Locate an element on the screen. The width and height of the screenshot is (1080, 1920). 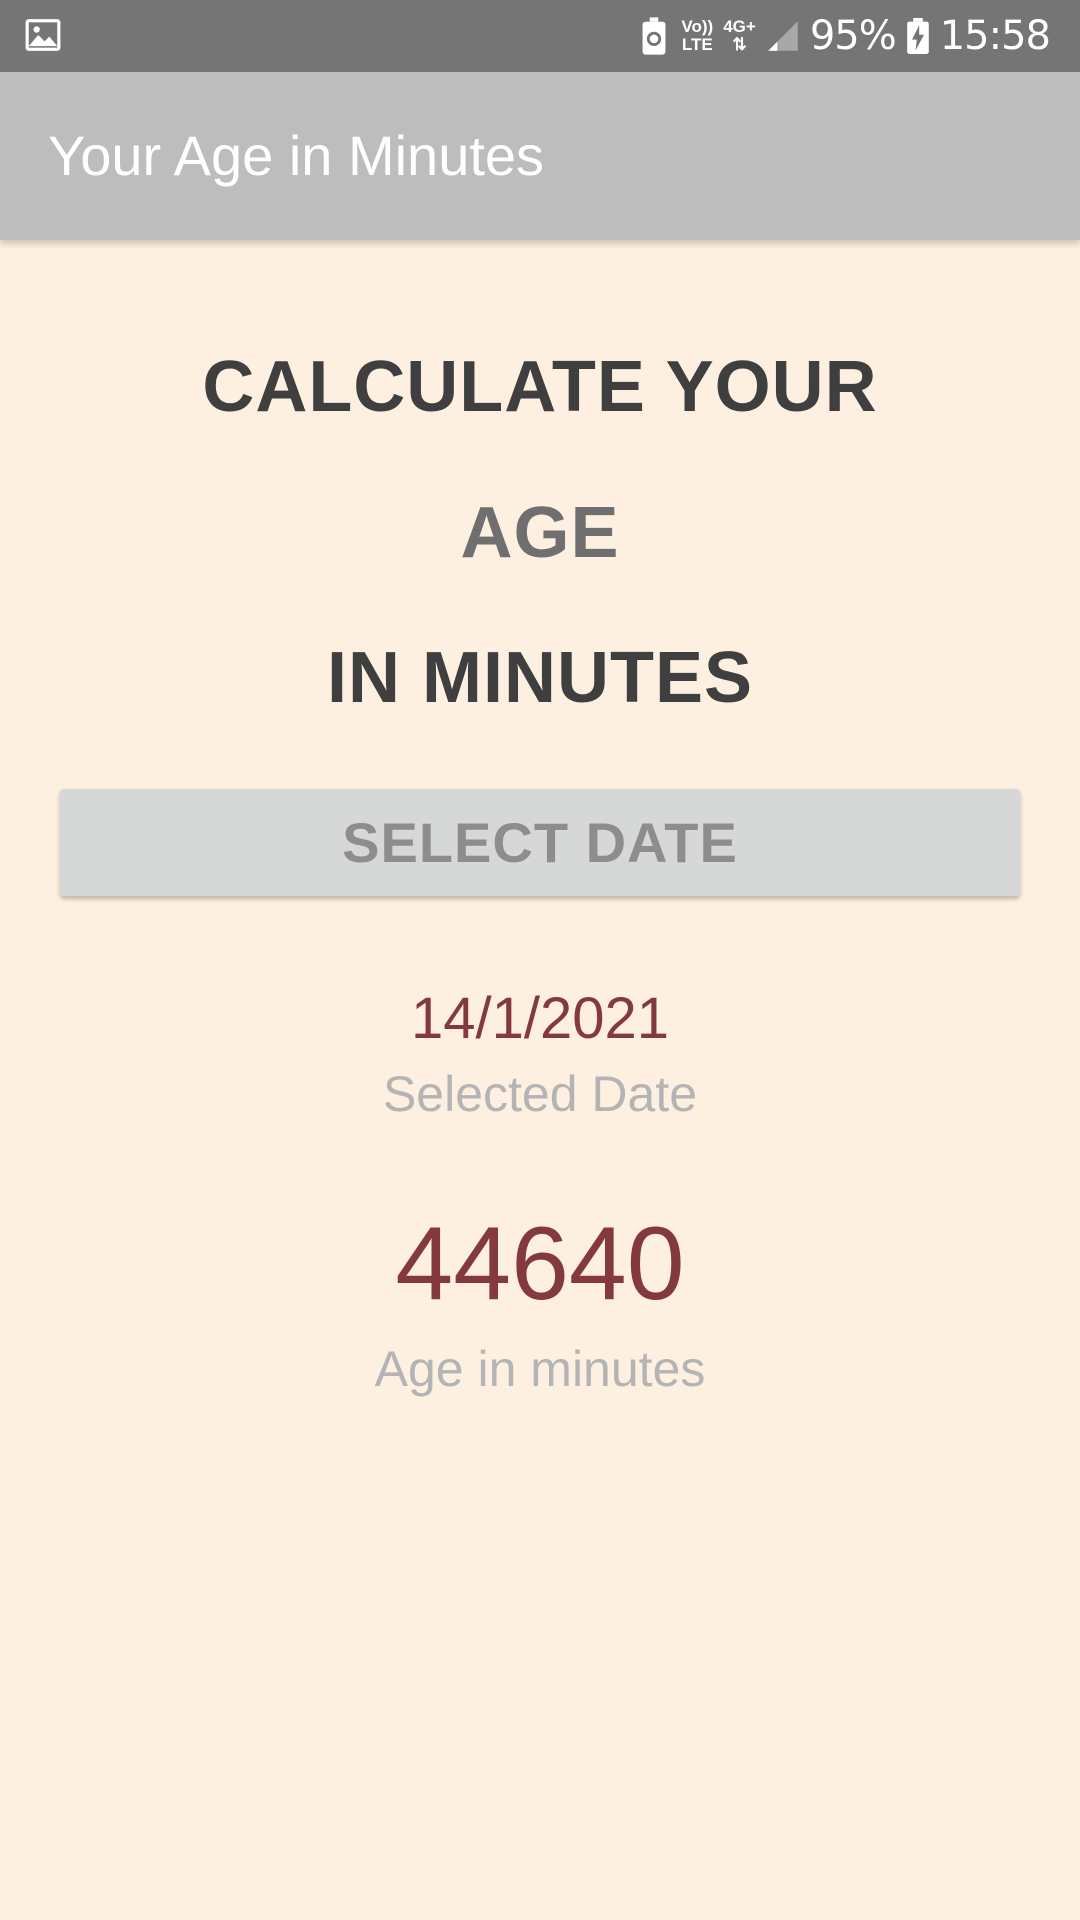
app-bar: Your Age in Minutes is located at coordinates (540, 156).